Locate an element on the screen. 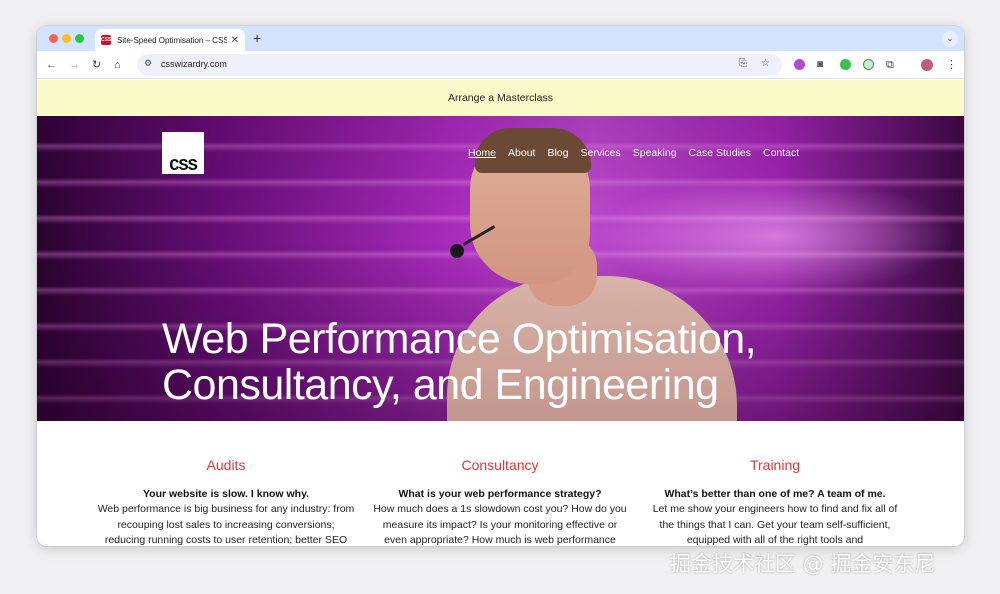 The image size is (1000, 594). service-lead: Your website is slow. I know why. is located at coordinates (226, 494).